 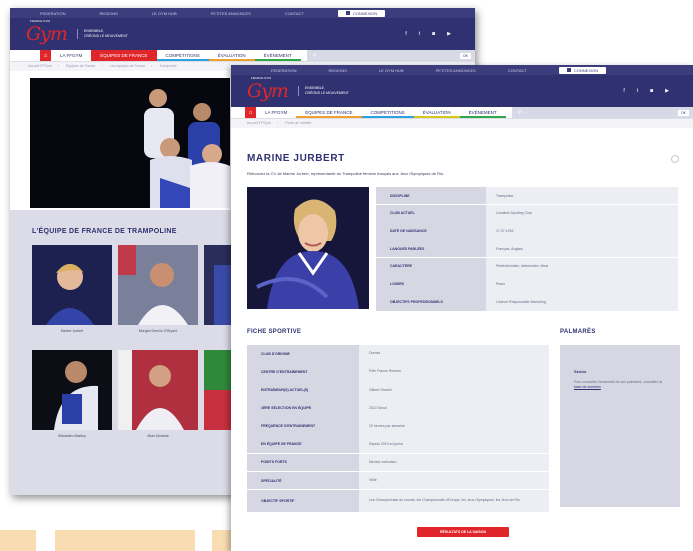 I want to click on athlete-card: Morgan Demiro O'Bryant, so click(x=158, y=289).